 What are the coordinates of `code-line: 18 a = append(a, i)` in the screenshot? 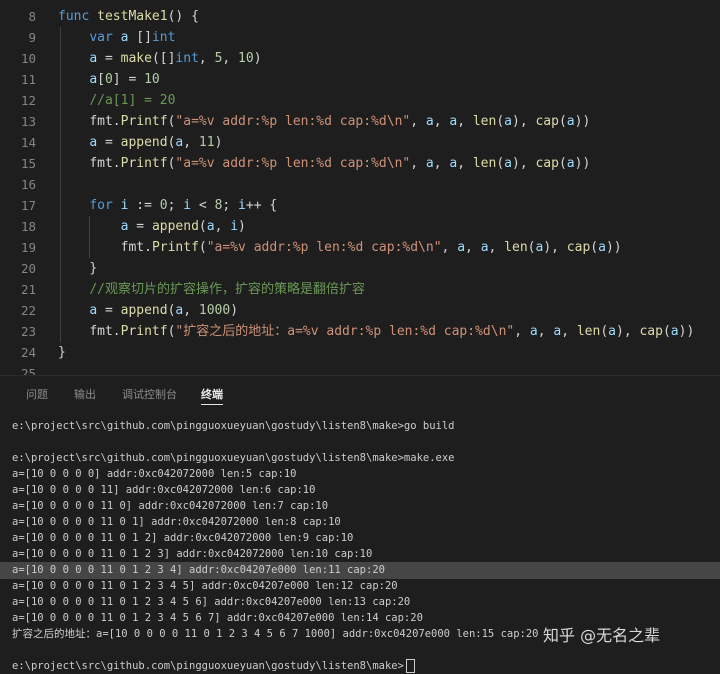 It's located at (360, 226).